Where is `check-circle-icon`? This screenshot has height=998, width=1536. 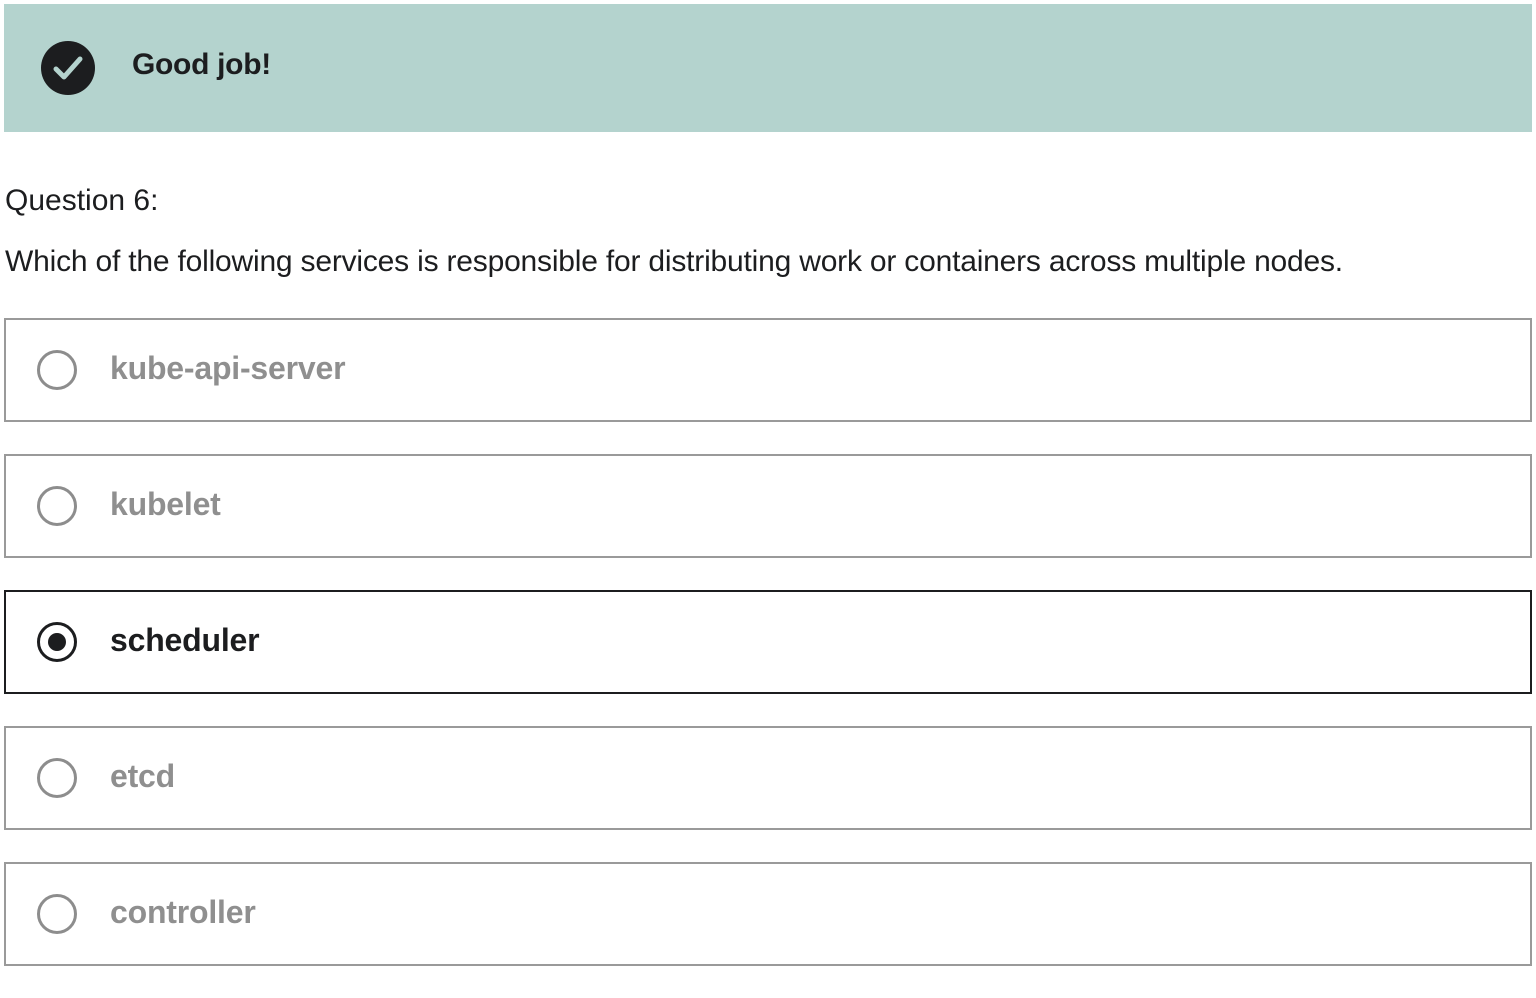 check-circle-icon is located at coordinates (68, 68).